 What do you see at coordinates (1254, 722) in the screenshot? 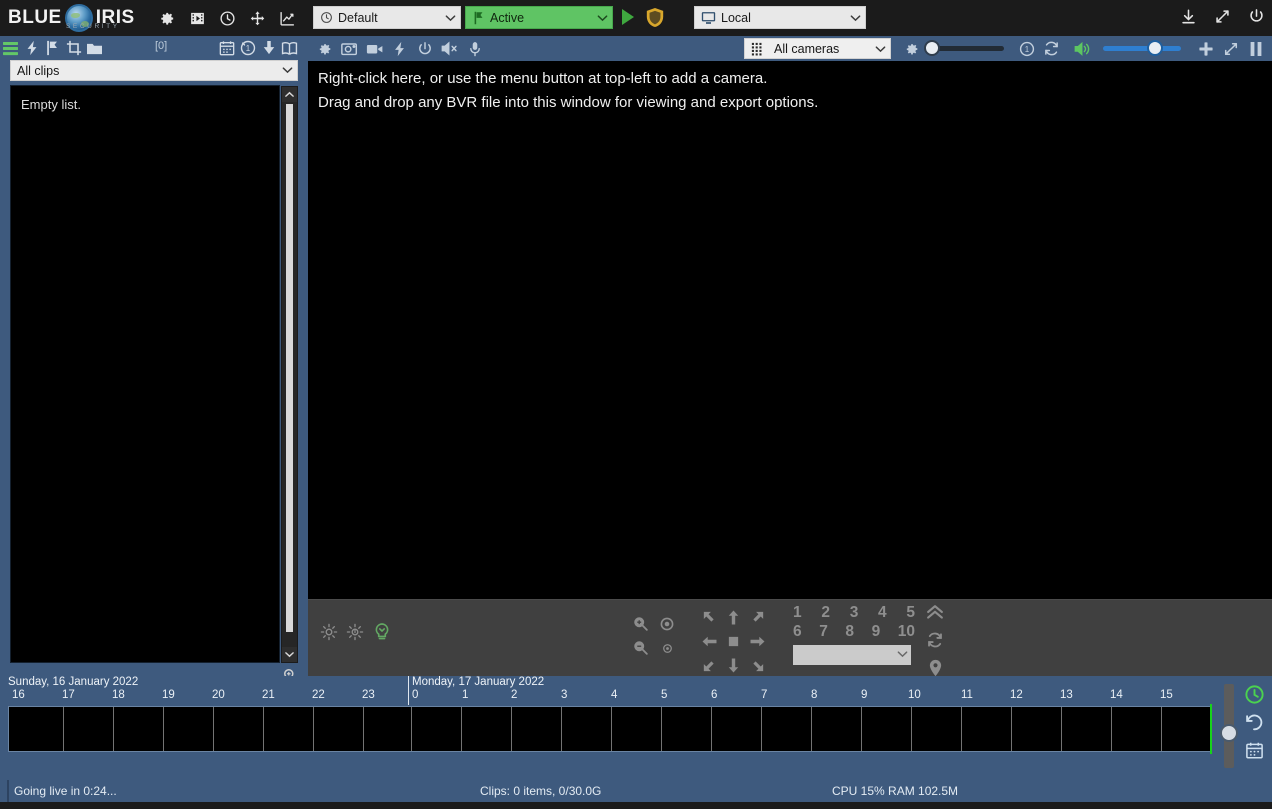
I see `undo-icon` at bounding box center [1254, 722].